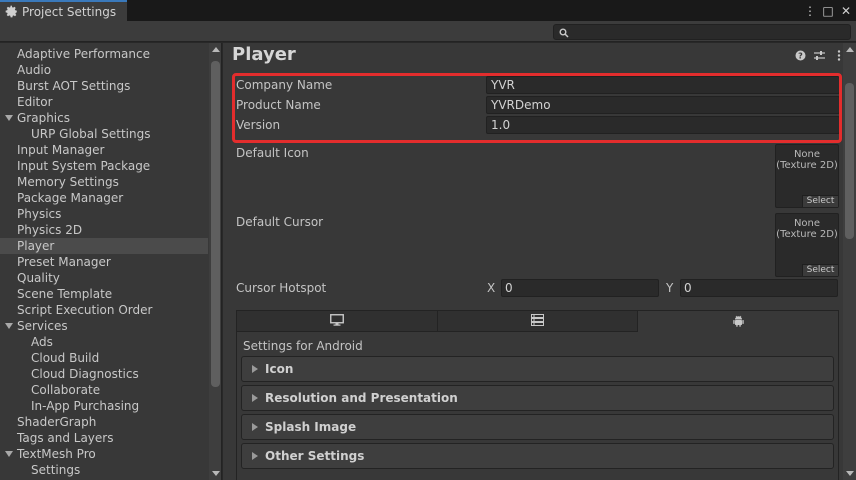  I want to click on sidebar-item: Player, so click(104, 246).